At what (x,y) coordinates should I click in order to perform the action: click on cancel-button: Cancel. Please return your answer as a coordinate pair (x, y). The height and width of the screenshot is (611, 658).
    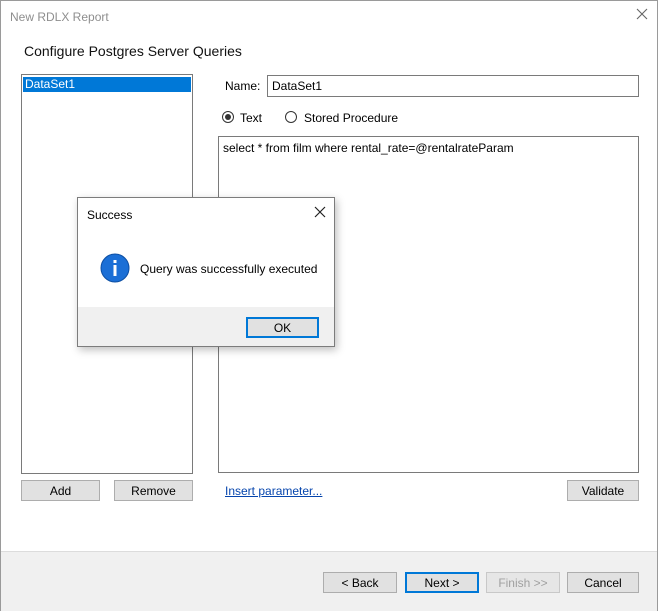
    Looking at the image, I should click on (603, 582).